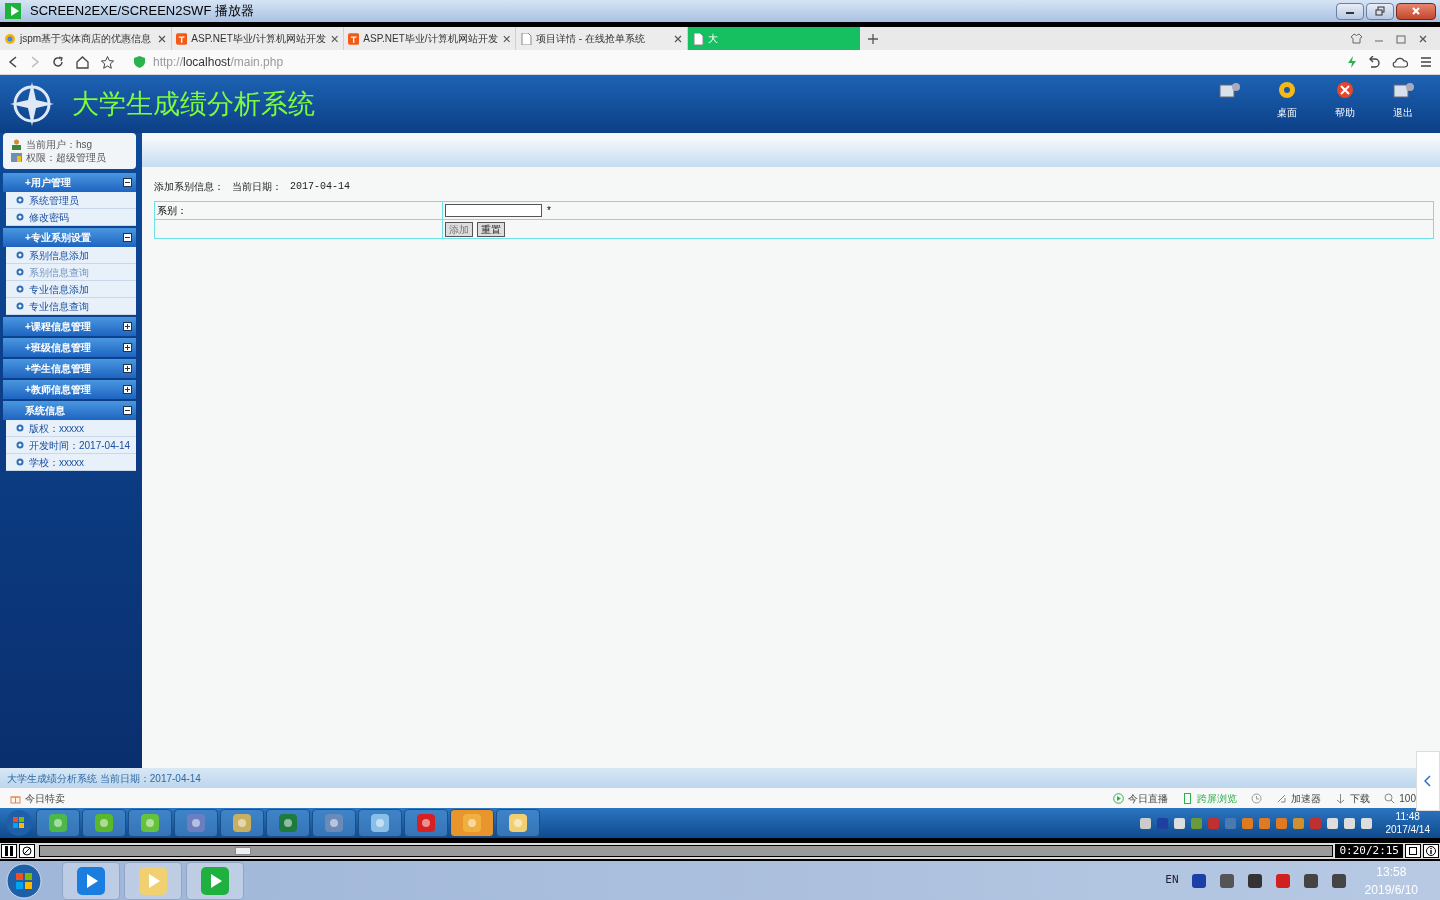 The width and height of the screenshot is (1440, 900). I want to click on close-button, so click(1416, 11).